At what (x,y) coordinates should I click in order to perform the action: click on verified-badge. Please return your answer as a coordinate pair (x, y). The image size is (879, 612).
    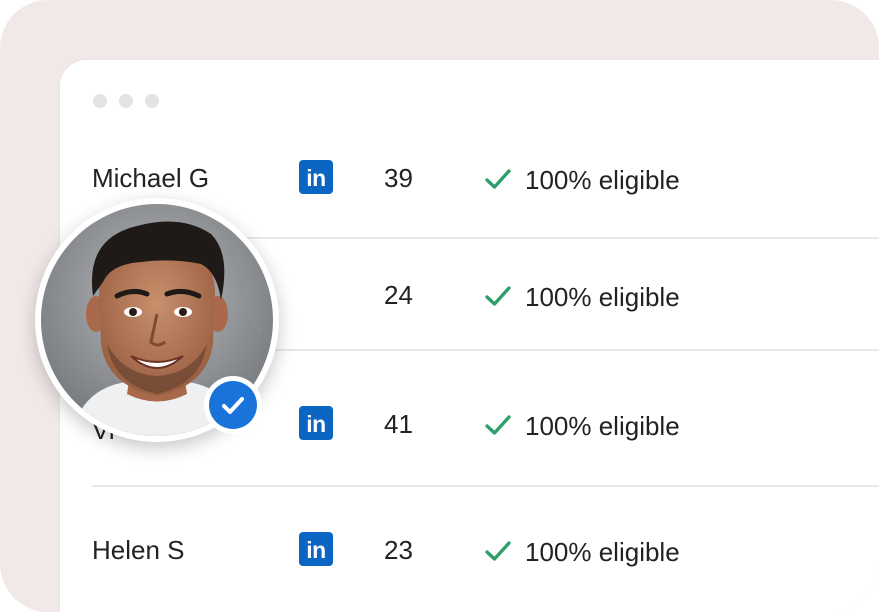
    Looking at the image, I should click on (233, 405).